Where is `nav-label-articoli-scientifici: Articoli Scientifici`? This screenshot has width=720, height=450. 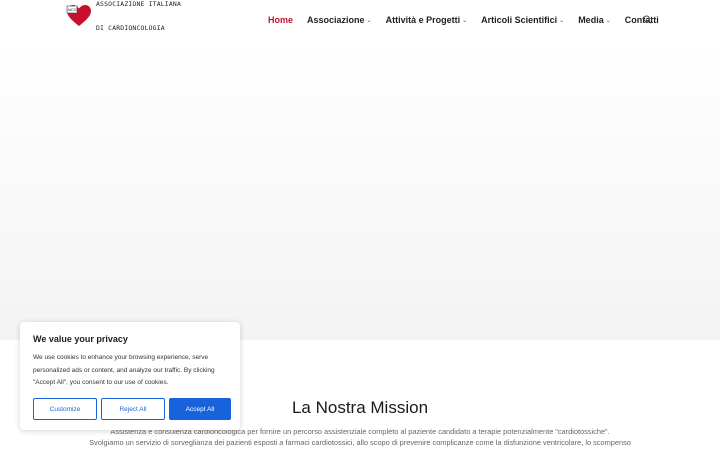 nav-label-articoli-scientifici: Articoli Scientifici is located at coordinates (519, 20).